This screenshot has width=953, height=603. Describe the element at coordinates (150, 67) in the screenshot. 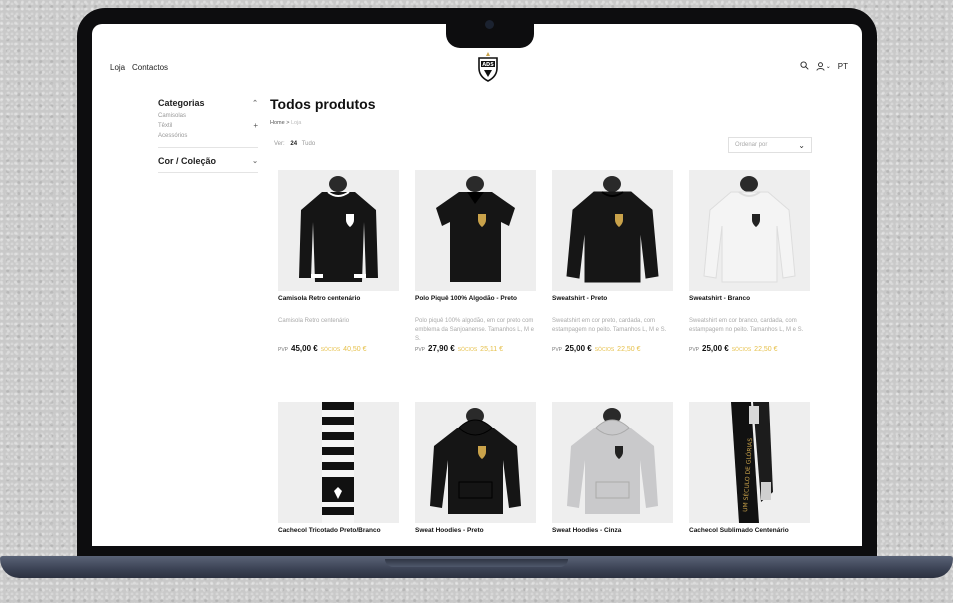

I see `nav-link-contactos: Contactos` at that location.